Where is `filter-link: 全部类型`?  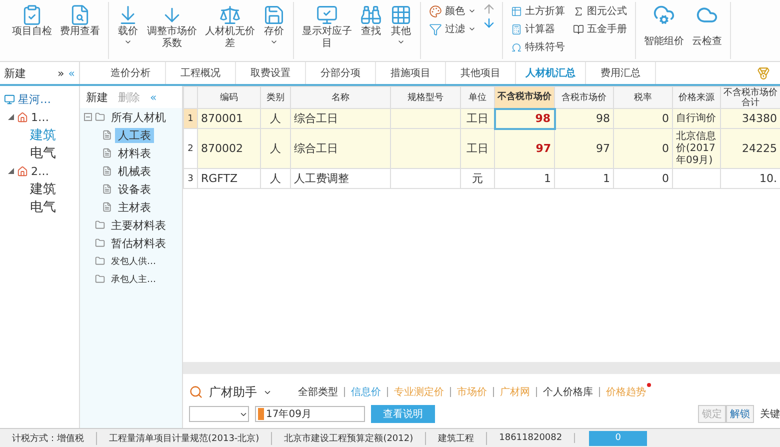
filter-link: 全部类型 is located at coordinates (318, 392).